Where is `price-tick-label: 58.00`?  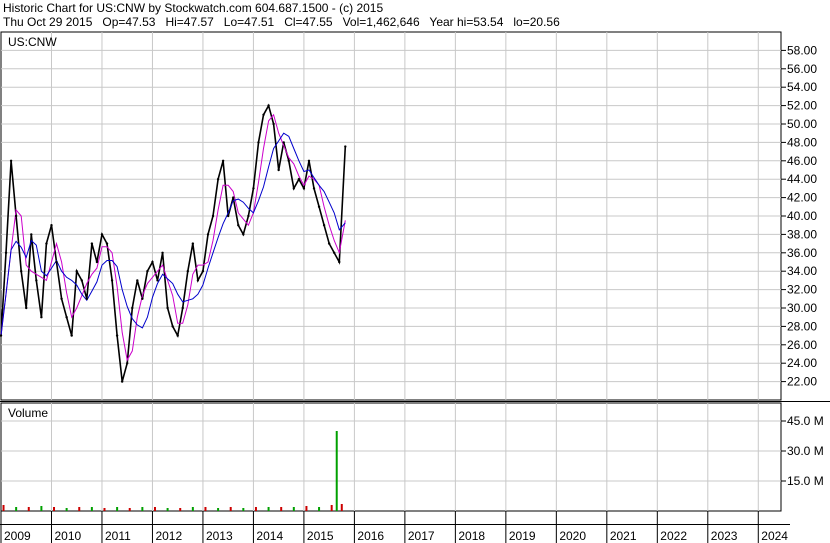
price-tick-label: 58.00 is located at coordinates (802, 50).